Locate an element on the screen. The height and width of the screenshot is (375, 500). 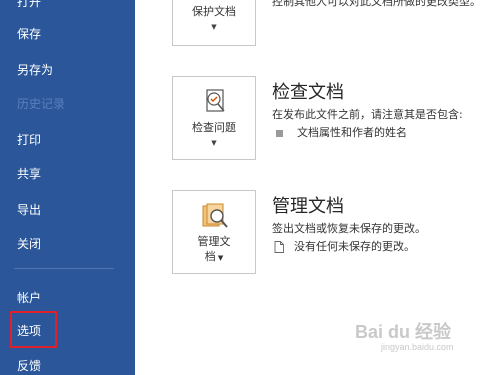
nav-account: 帐户 is located at coordinates (29, 298).